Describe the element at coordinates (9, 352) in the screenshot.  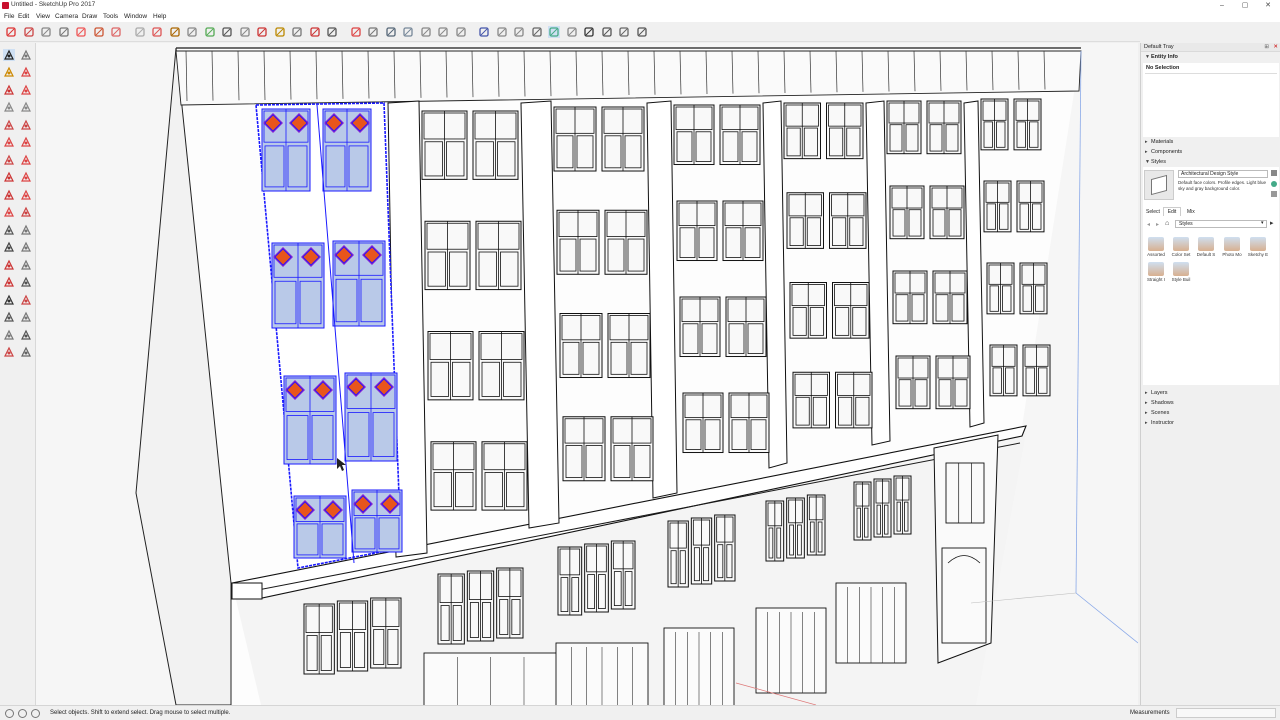
I see `walk-icon` at that location.